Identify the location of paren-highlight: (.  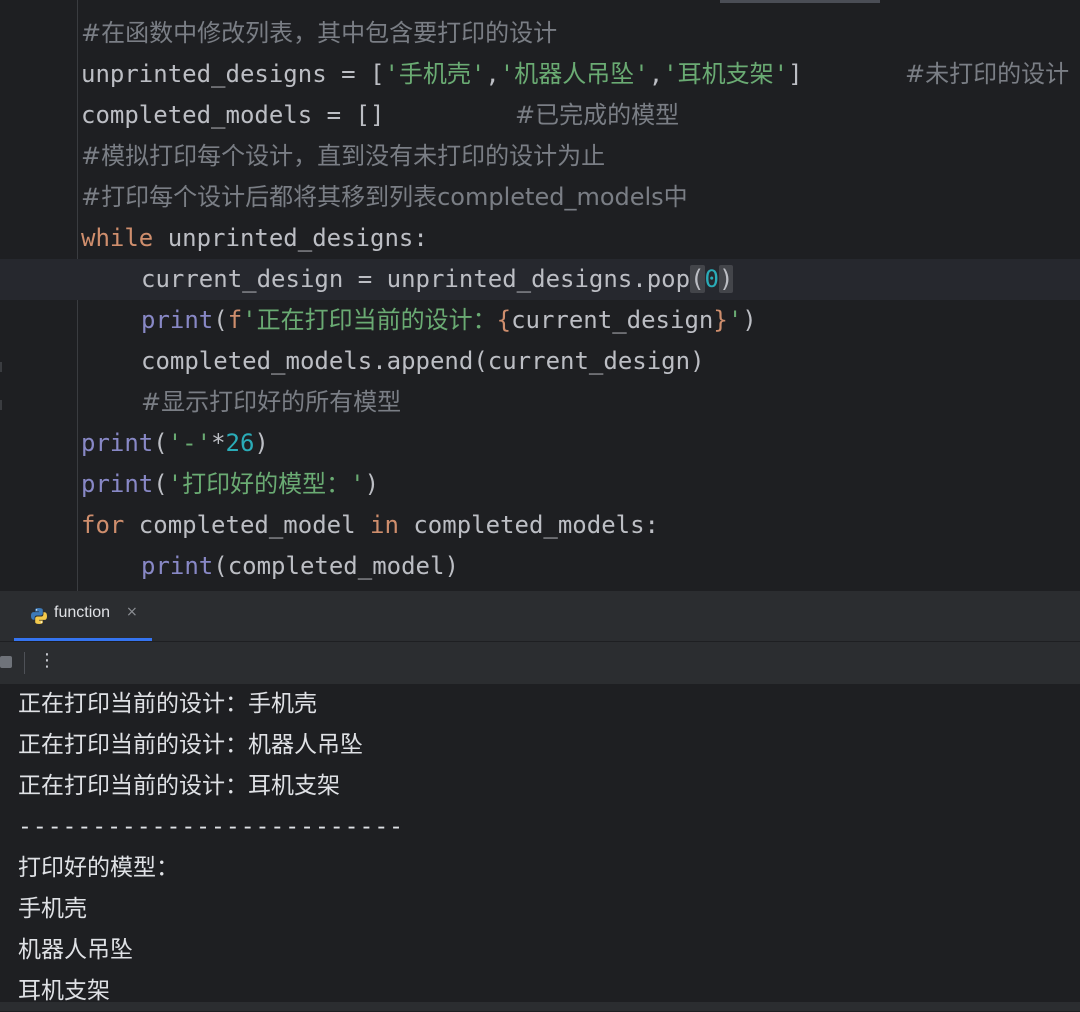
(697, 279).